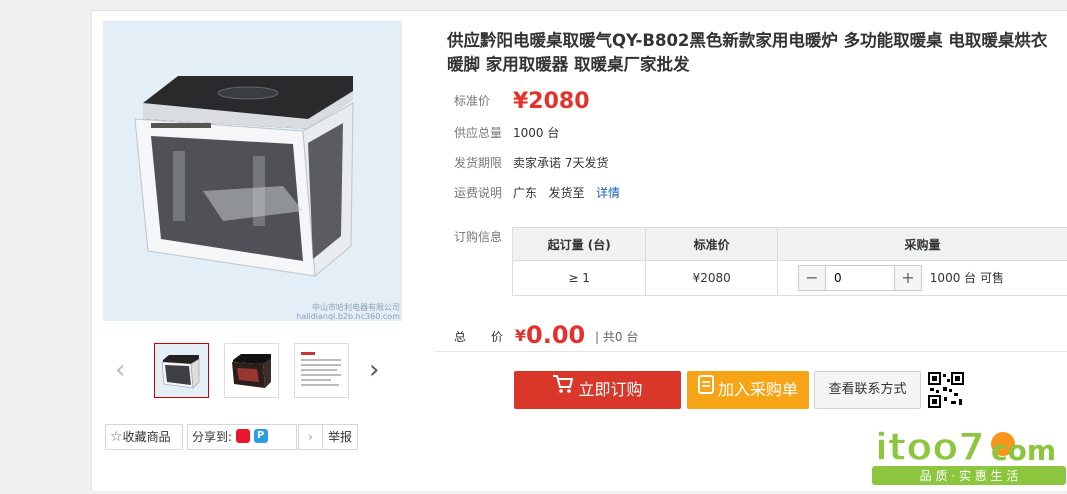 The height and width of the screenshot is (494, 1067). I want to click on star-icon: ☆, so click(116, 437).